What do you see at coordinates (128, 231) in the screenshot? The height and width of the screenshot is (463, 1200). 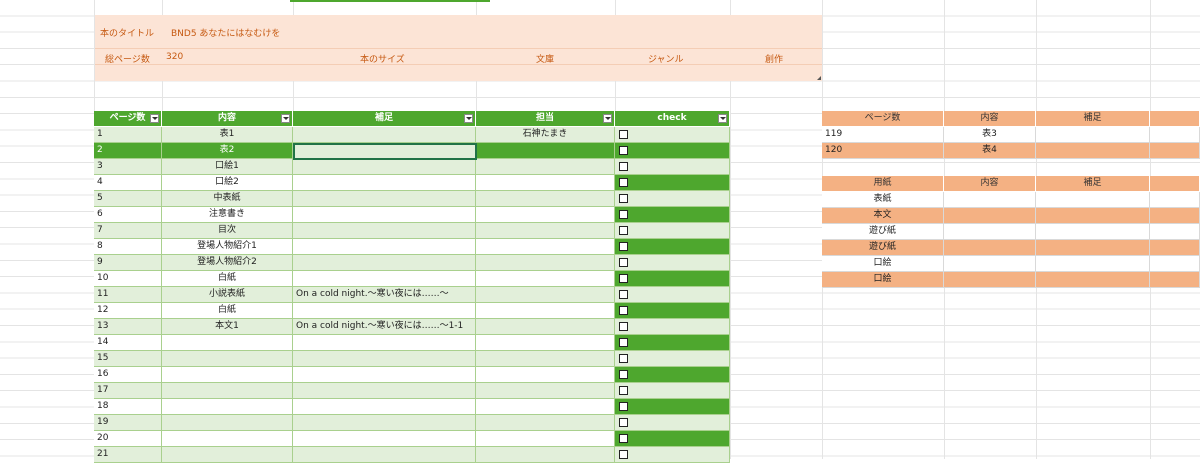 I see `page-number-cell: 7` at bounding box center [128, 231].